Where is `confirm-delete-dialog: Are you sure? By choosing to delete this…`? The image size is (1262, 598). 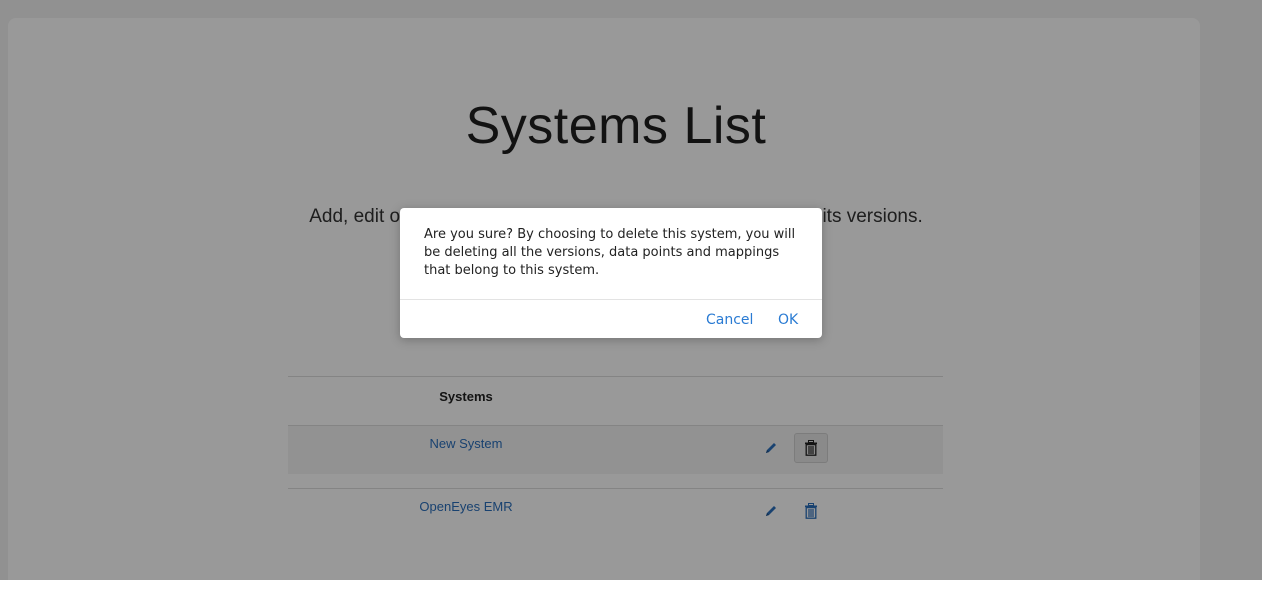 confirm-delete-dialog: Are you sure? By choosing to delete this… is located at coordinates (611, 273).